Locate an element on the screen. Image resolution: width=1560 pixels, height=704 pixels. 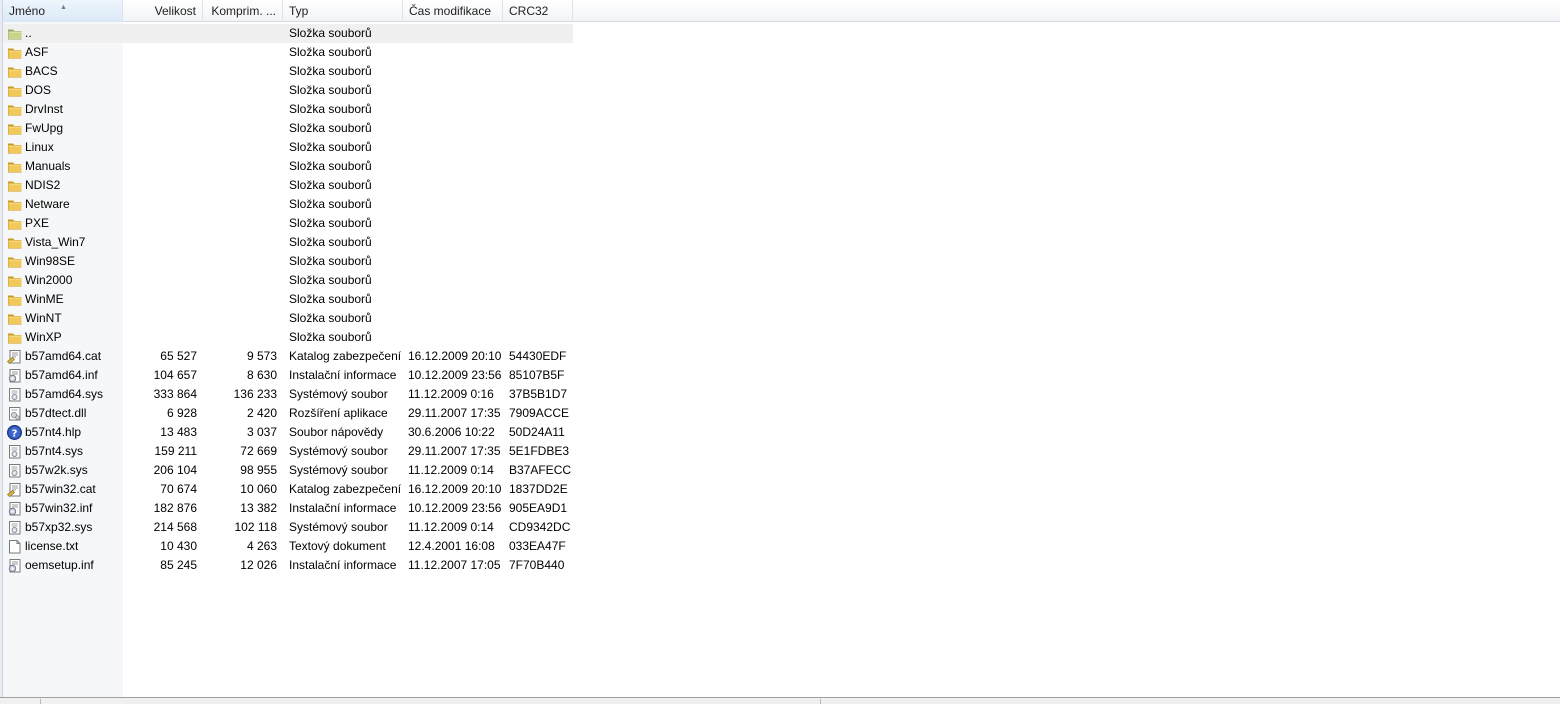
cell-name: b57nt4.sys is located at coordinates (54, 451).